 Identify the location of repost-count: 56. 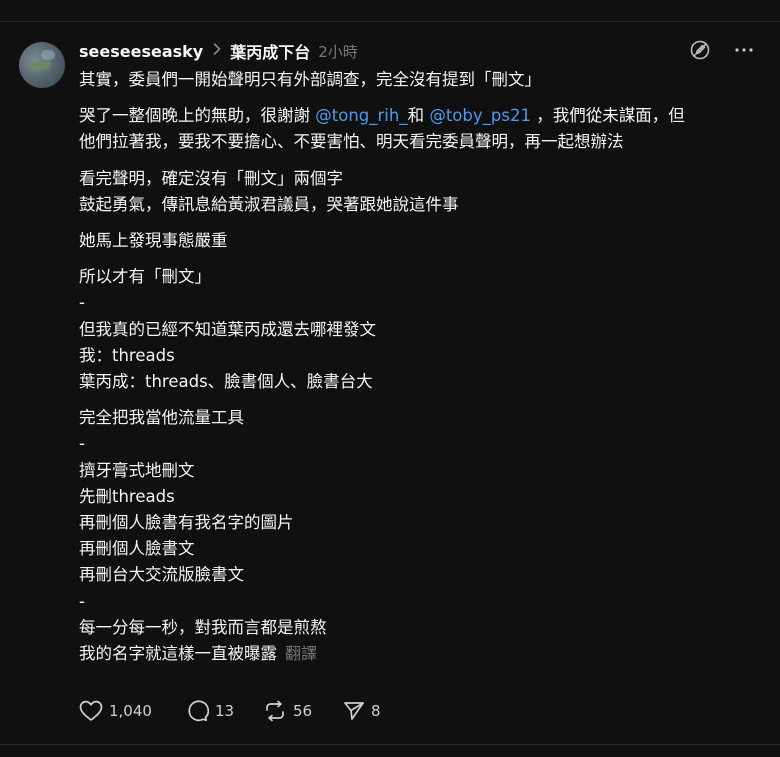
(303, 711).